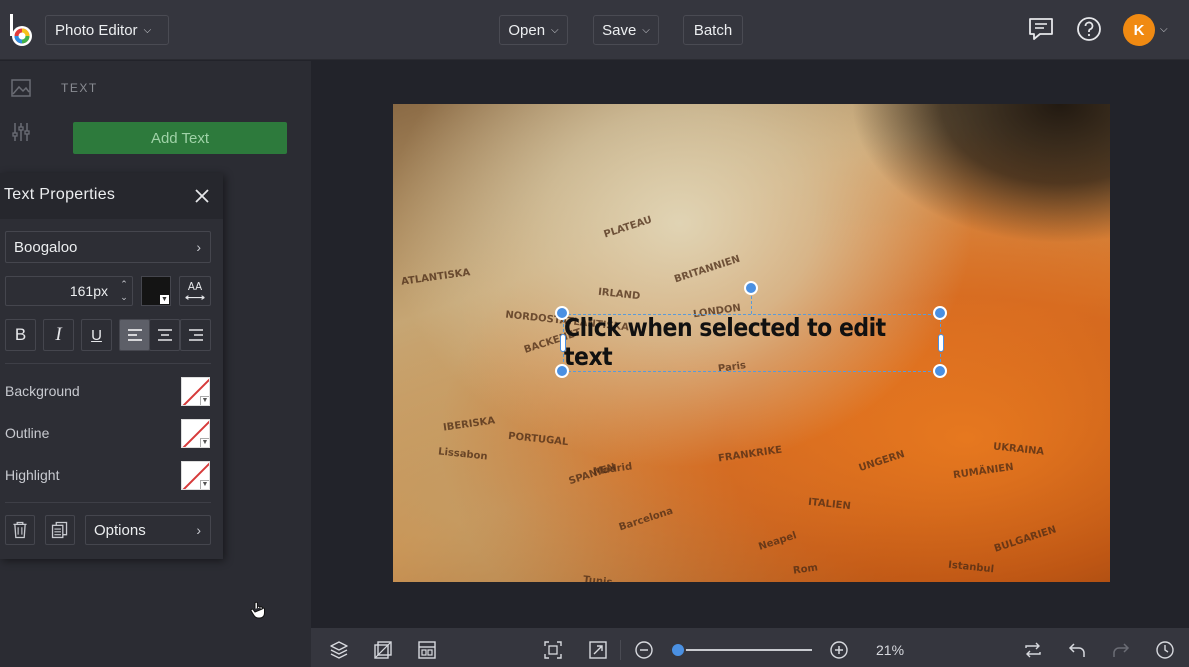 The width and height of the screenshot is (1189, 667). What do you see at coordinates (1165, 650) in the screenshot?
I see `history-icon` at bounding box center [1165, 650].